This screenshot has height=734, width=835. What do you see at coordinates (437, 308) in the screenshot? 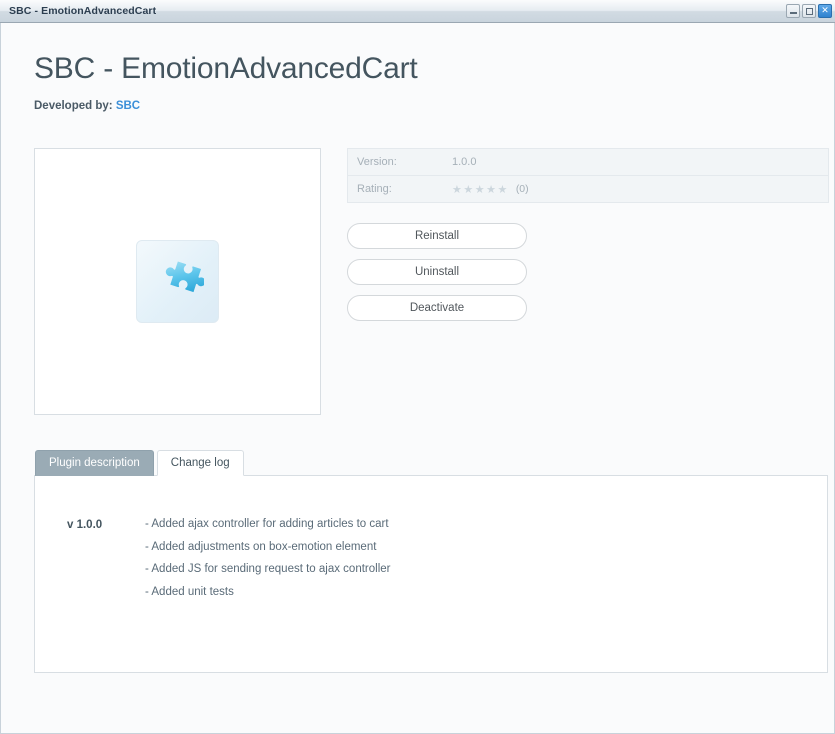
I see `deactivate-button: Deactivate` at bounding box center [437, 308].